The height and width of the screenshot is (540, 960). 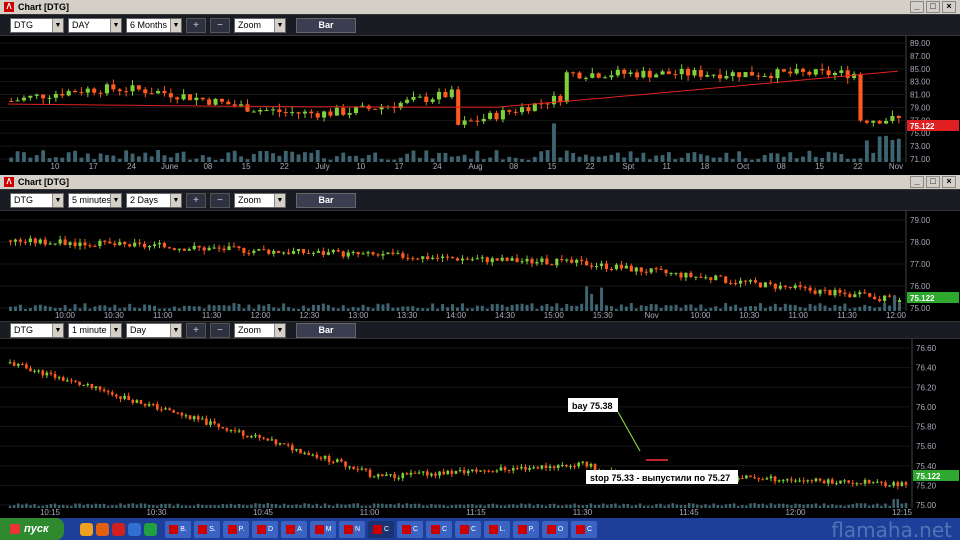 What do you see at coordinates (207, 529) in the screenshot?
I see `taskbar-item: S.` at bounding box center [207, 529].